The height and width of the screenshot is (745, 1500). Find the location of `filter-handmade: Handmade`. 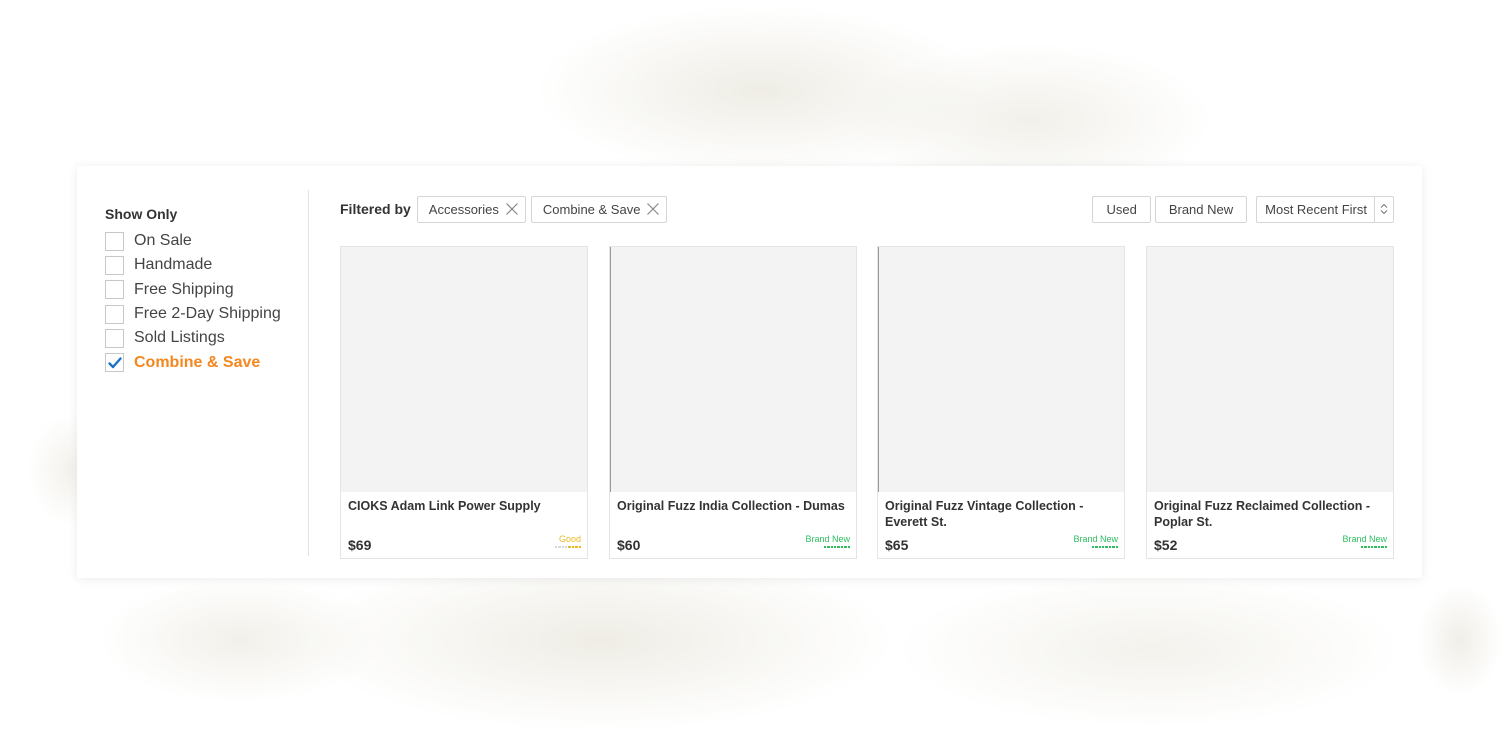

filter-handmade: Handmade is located at coordinates (207, 265).